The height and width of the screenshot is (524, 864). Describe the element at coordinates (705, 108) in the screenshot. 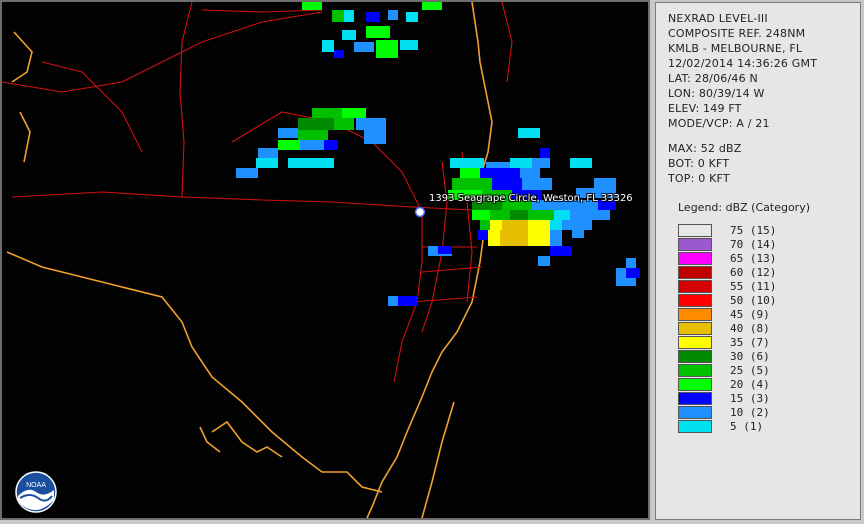

I see `station-elev: ELEV: 149 FT` at that location.